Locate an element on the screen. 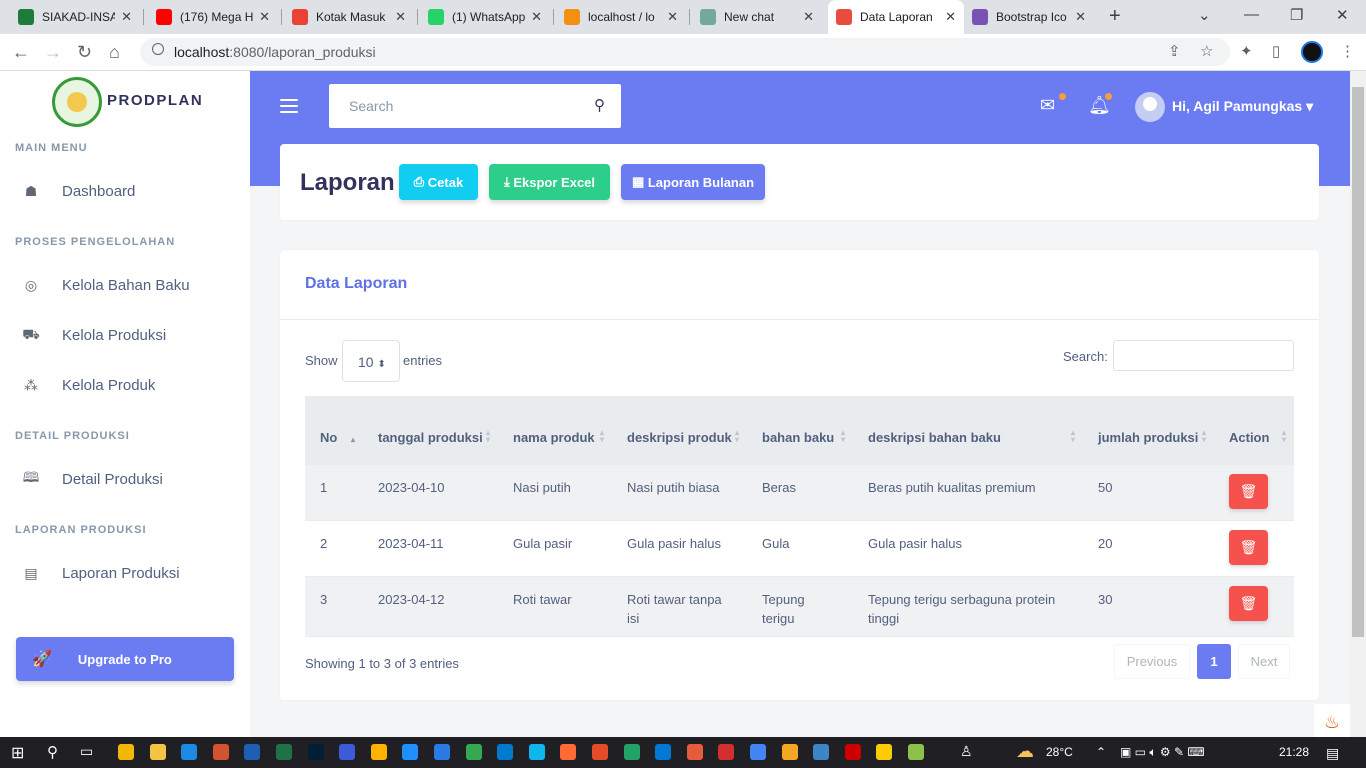 The width and height of the screenshot is (1366, 768). profile-avatar is located at coordinates (1312, 52).